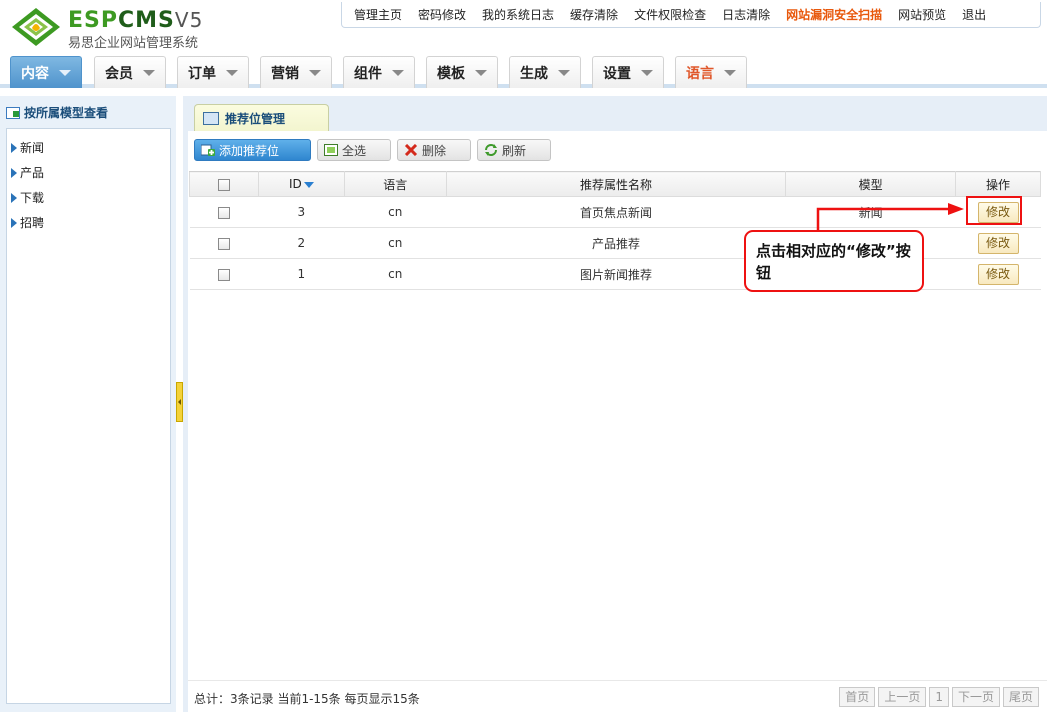 Image resolution: width=1047 pixels, height=712 pixels. Describe the element at coordinates (514, 150) in the screenshot. I see `refresh-button: 刷新` at that location.